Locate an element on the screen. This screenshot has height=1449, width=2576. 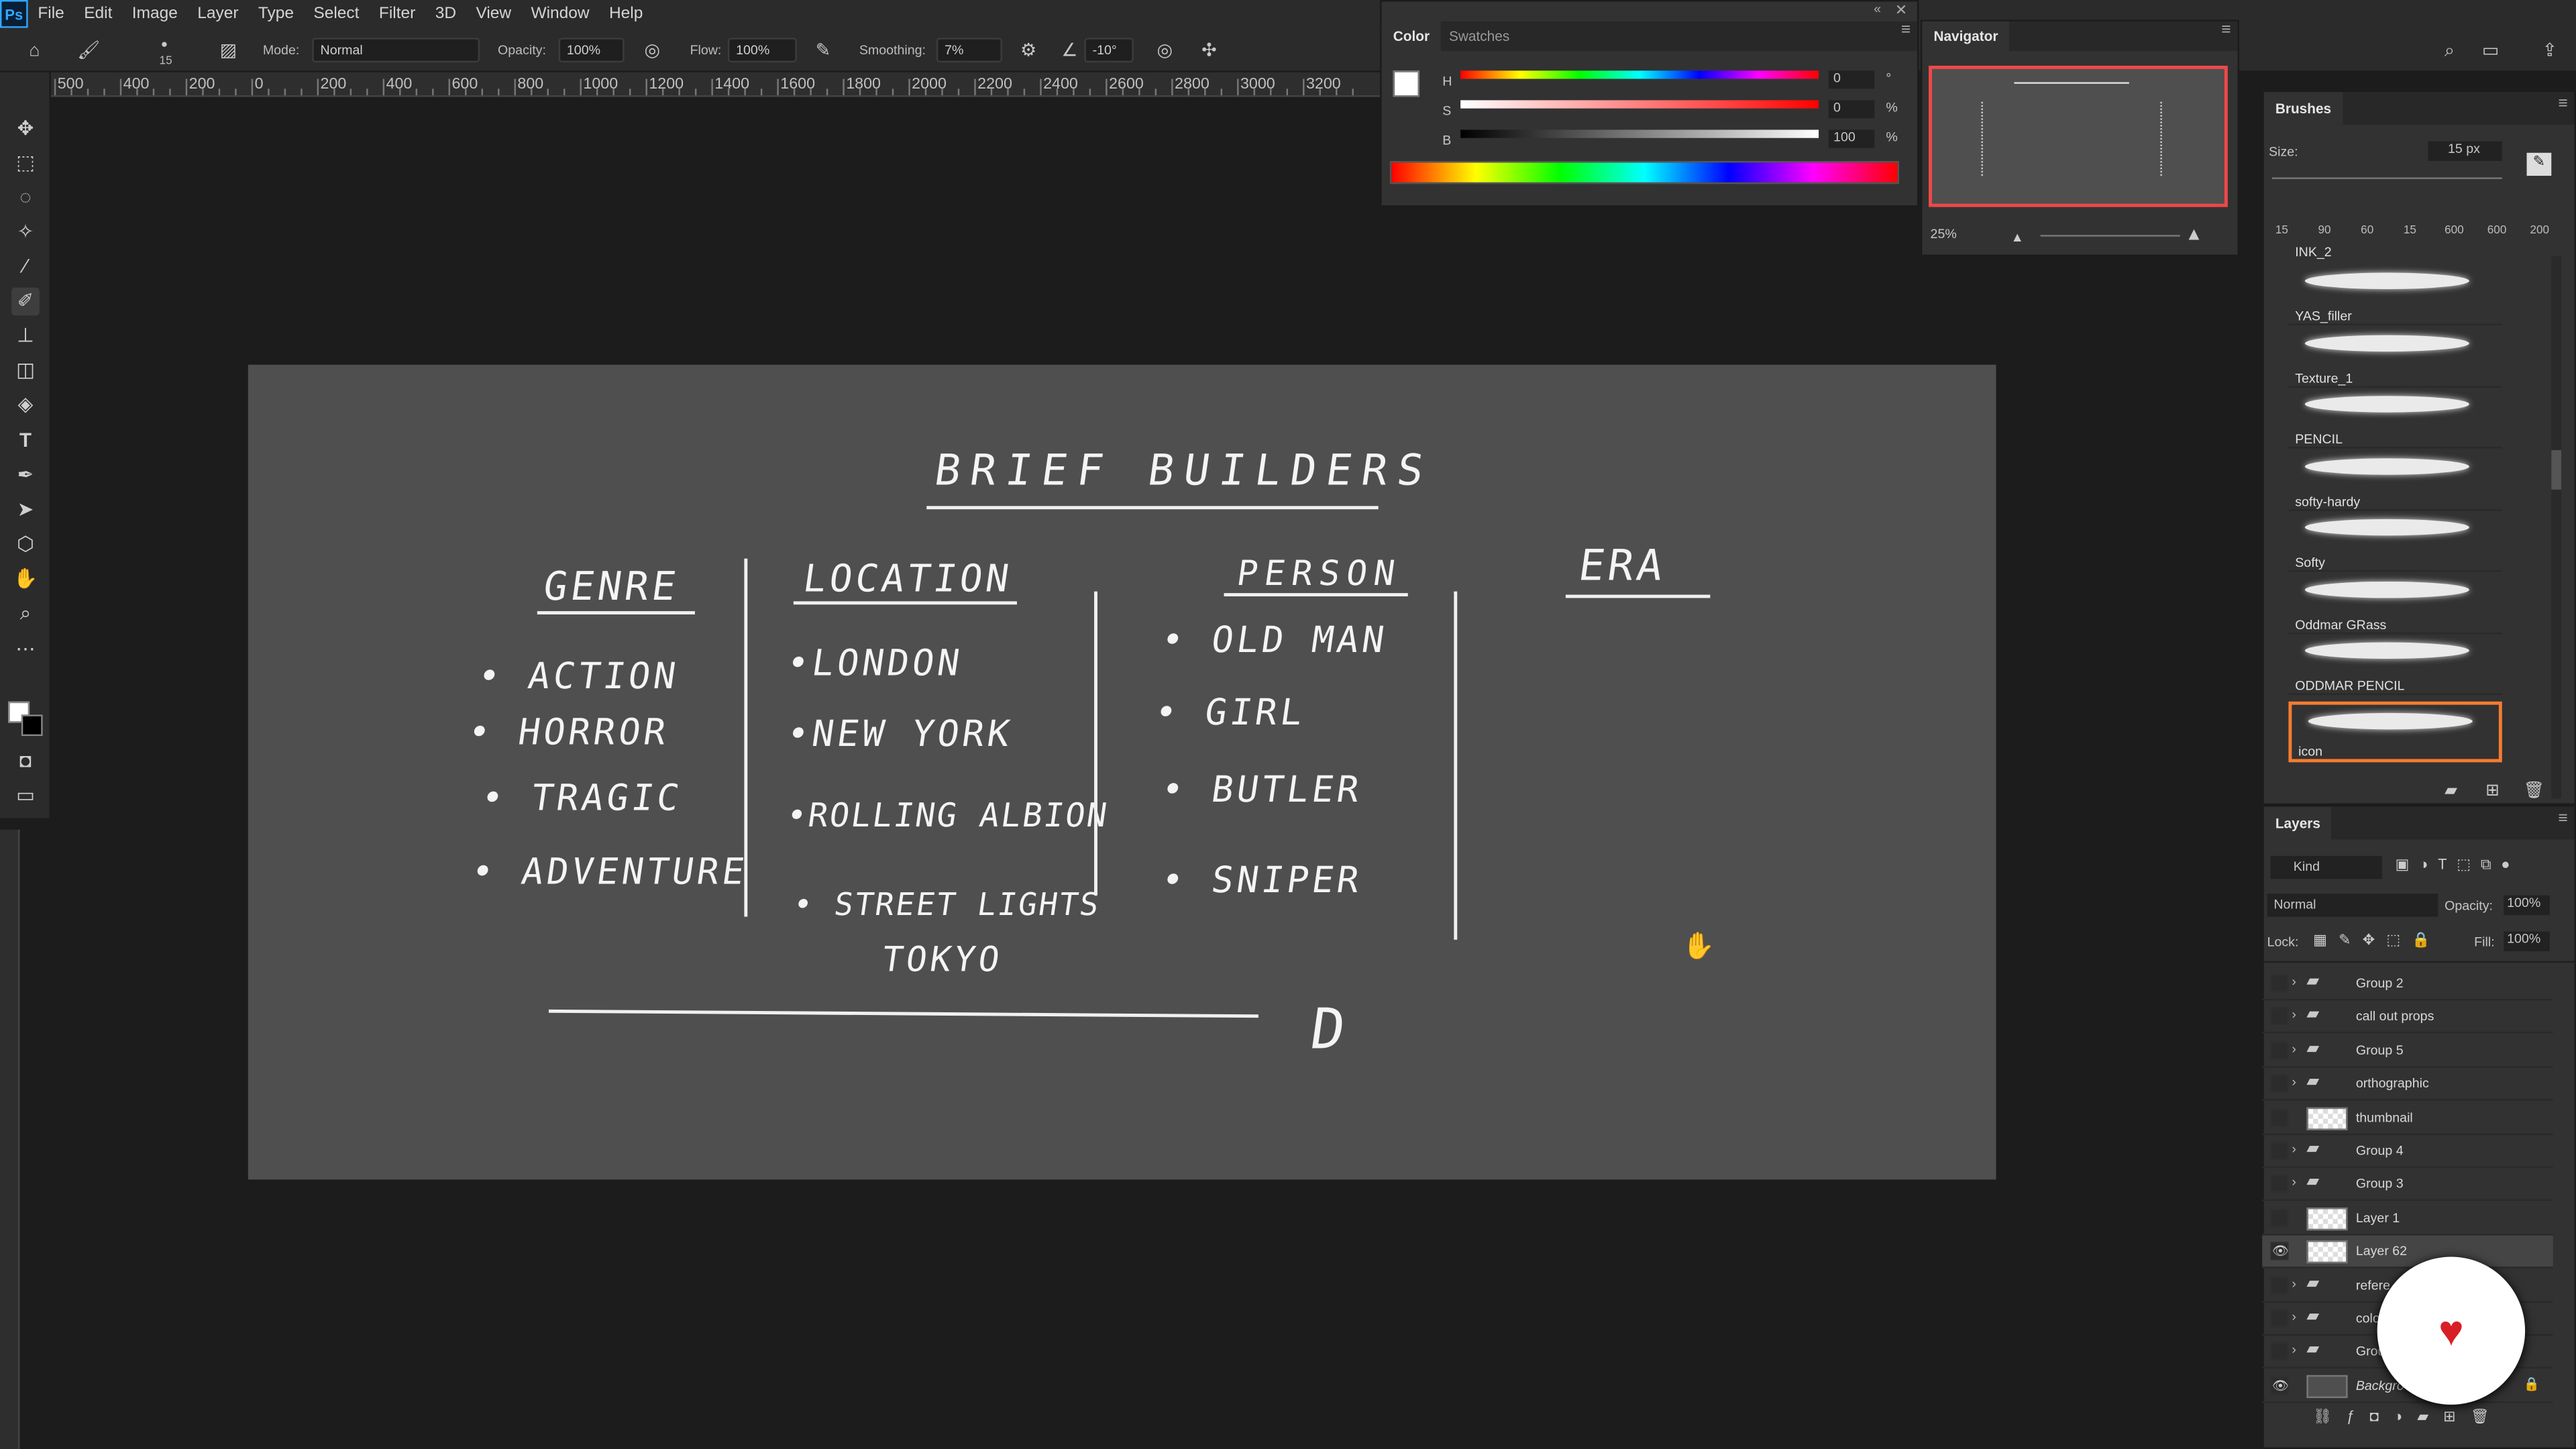
brush-item: Texture_1 is located at coordinates (2395, 357).